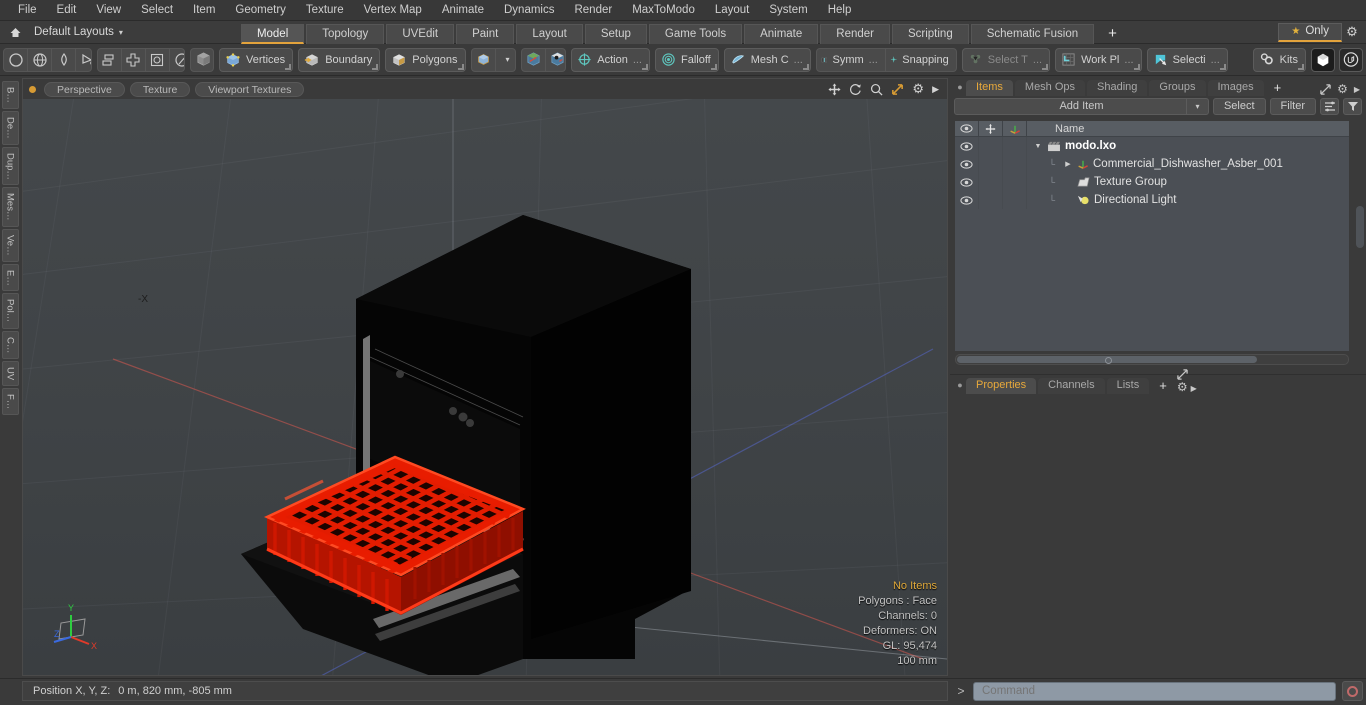  I want to click on fit-icon, so click(897, 89).